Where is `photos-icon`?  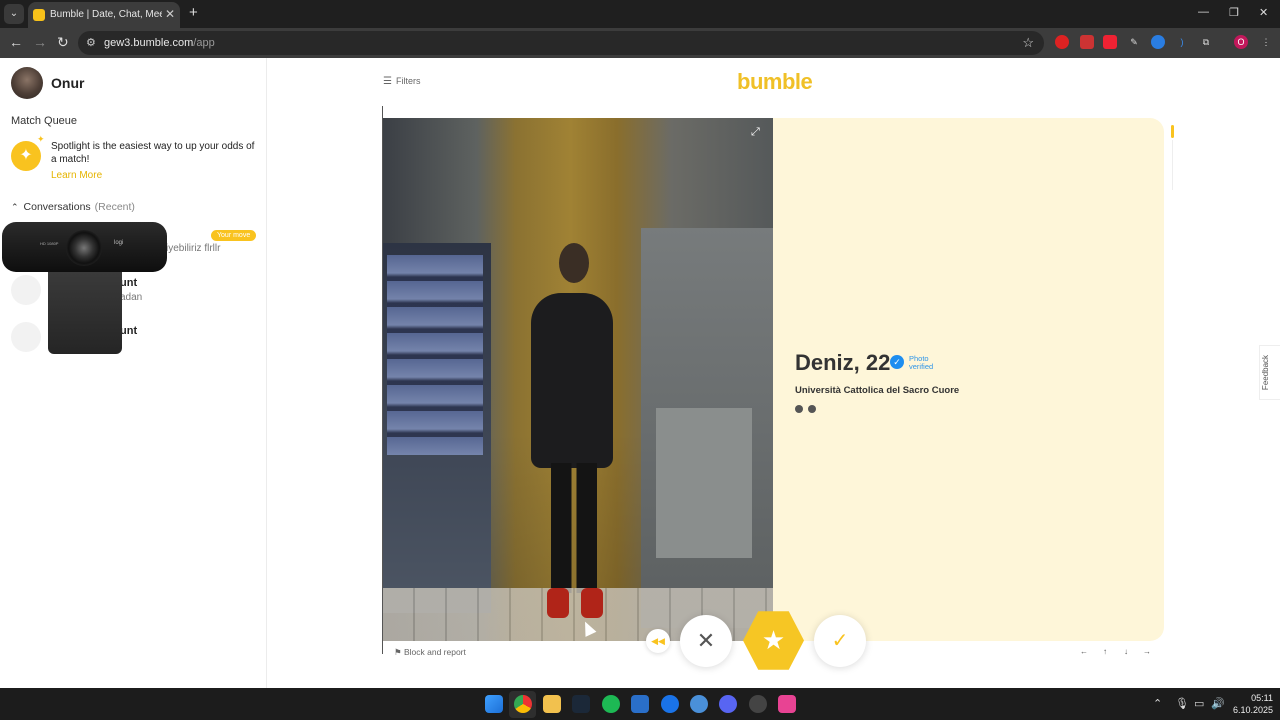
photos-icon is located at coordinates (640, 704).